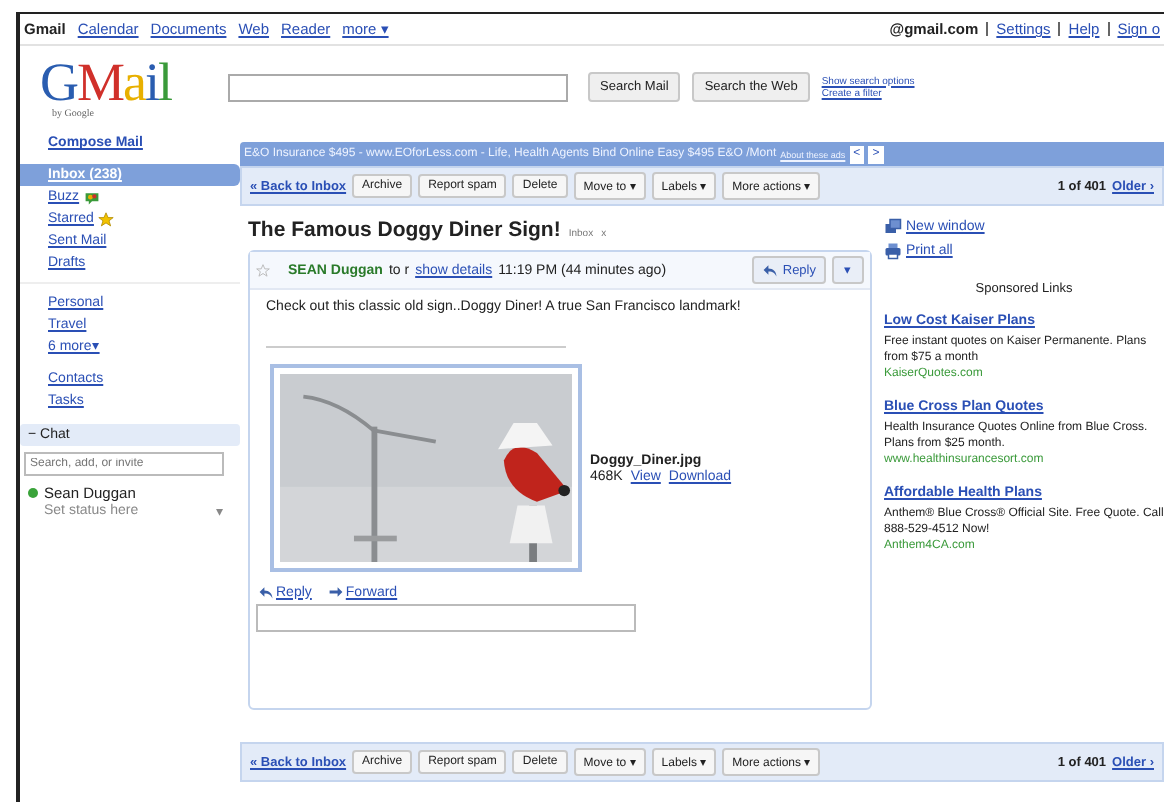 The width and height of the screenshot is (1164, 802). Describe the element at coordinates (893, 251) in the screenshot. I see `printer-icon` at that location.